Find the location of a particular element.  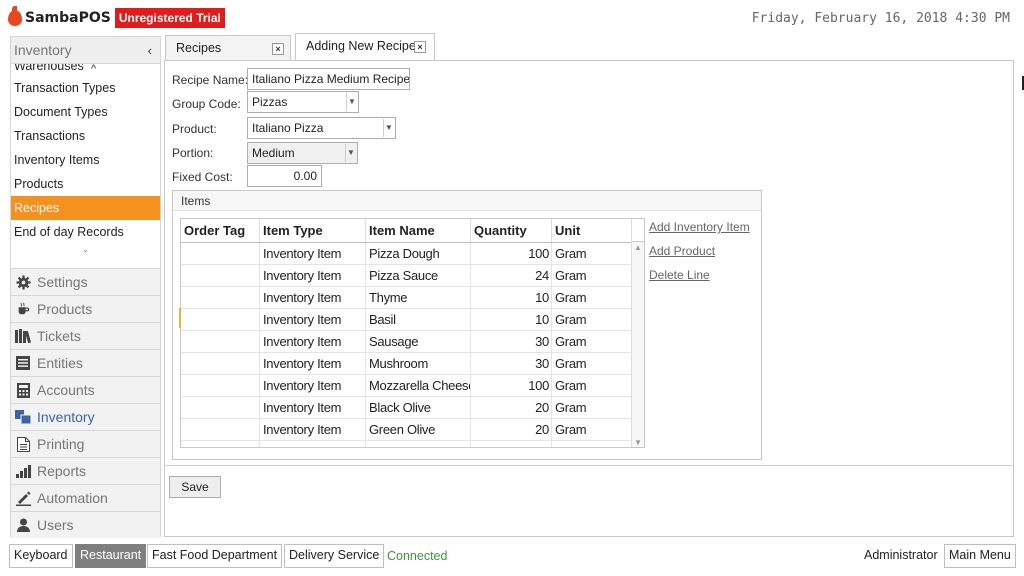

cell-item-name: Pizza Dough is located at coordinates (418, 253).